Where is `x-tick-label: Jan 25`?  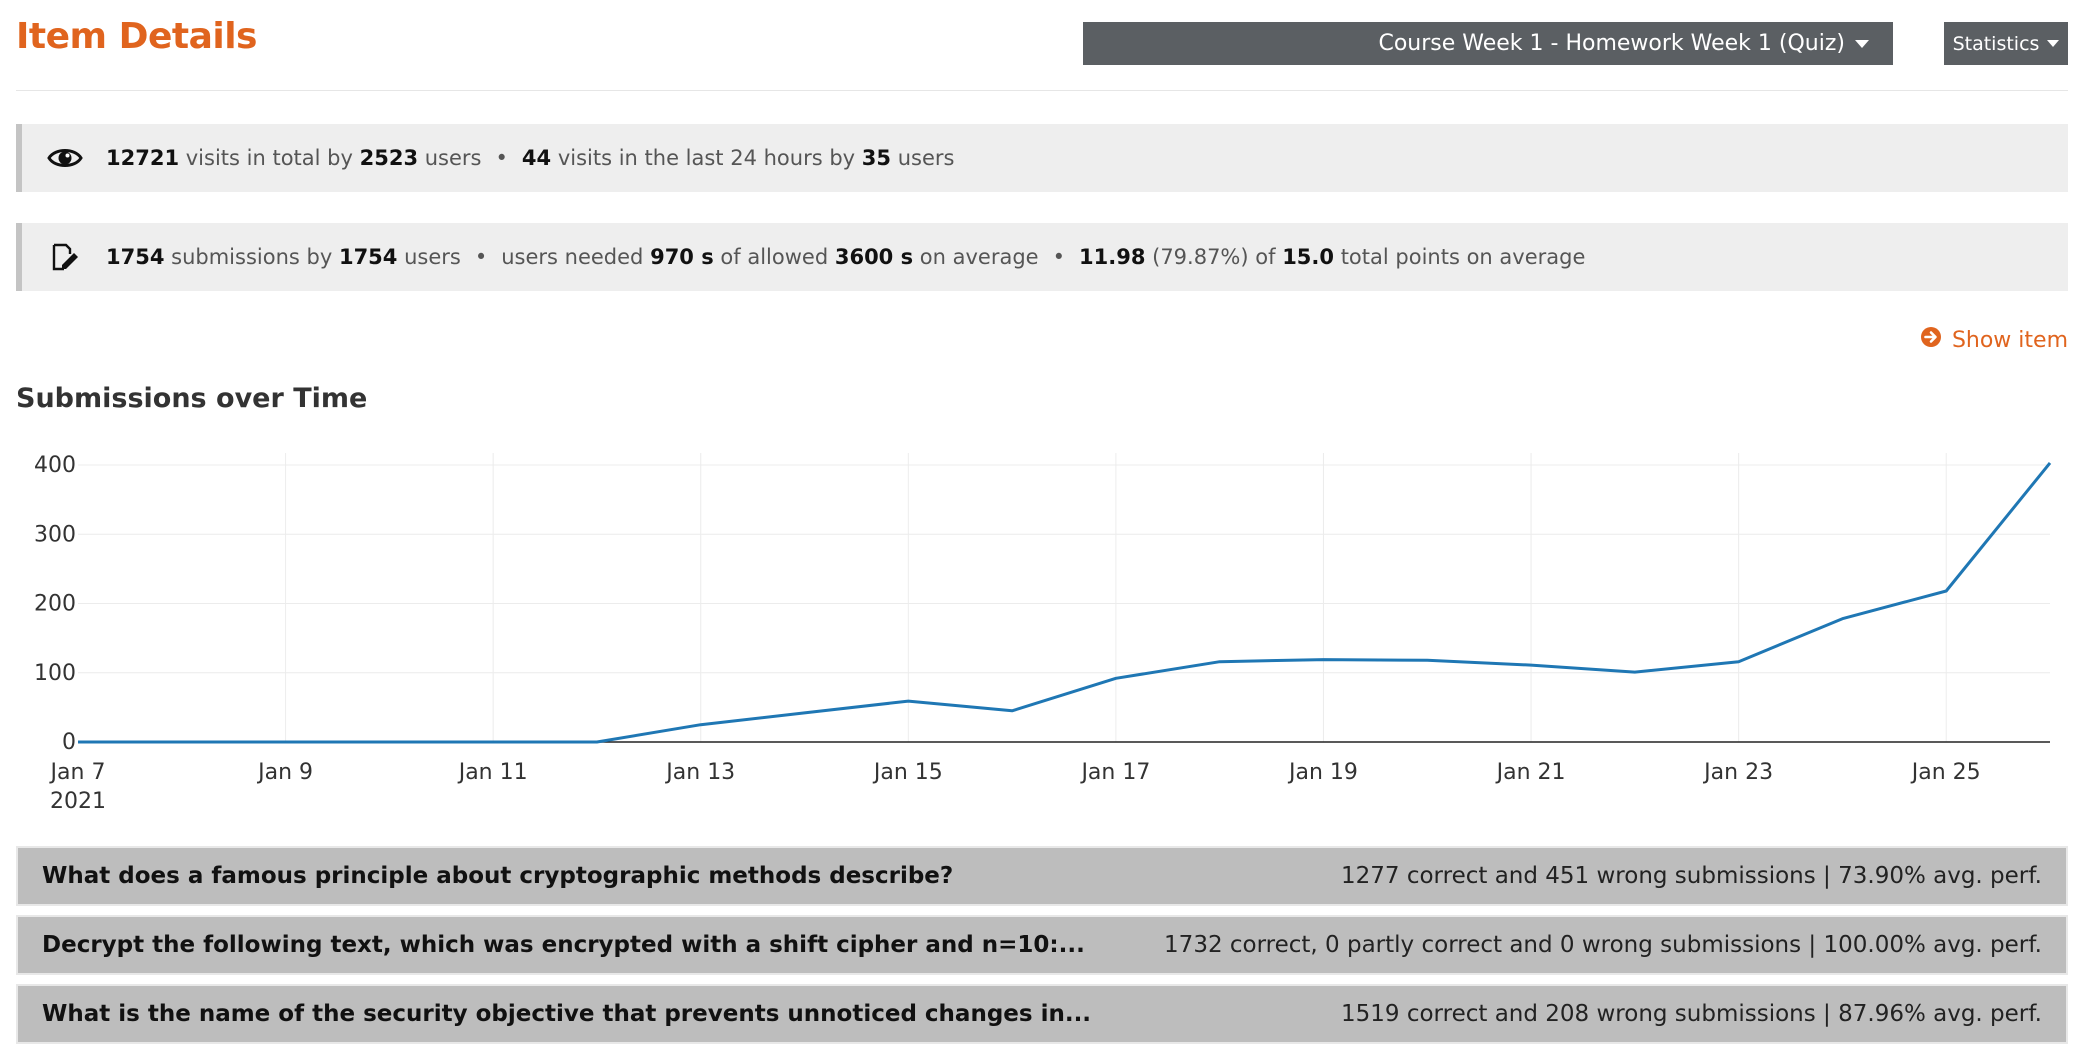
x-tick-label: Jan 25 is located at coordinates (1945, 772).